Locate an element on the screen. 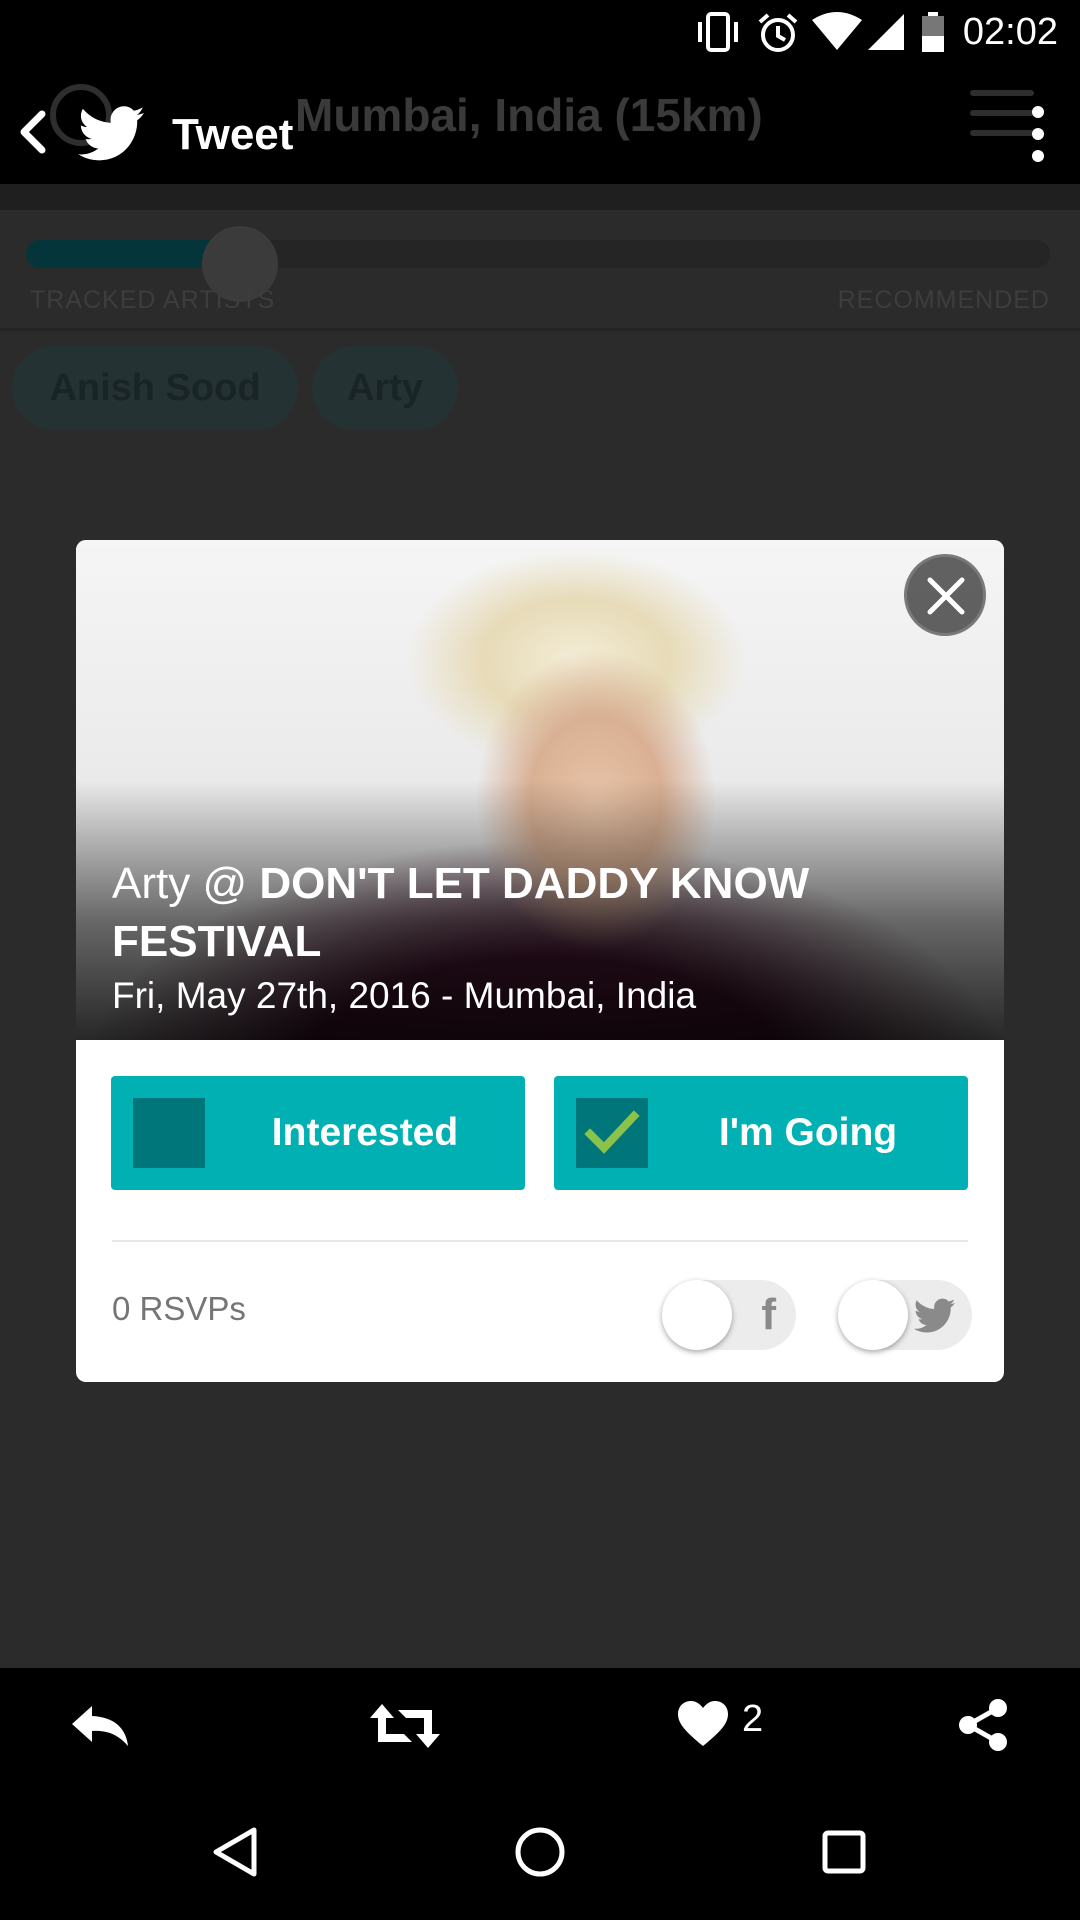  filter-icon is located at coordinates (1002, 120).